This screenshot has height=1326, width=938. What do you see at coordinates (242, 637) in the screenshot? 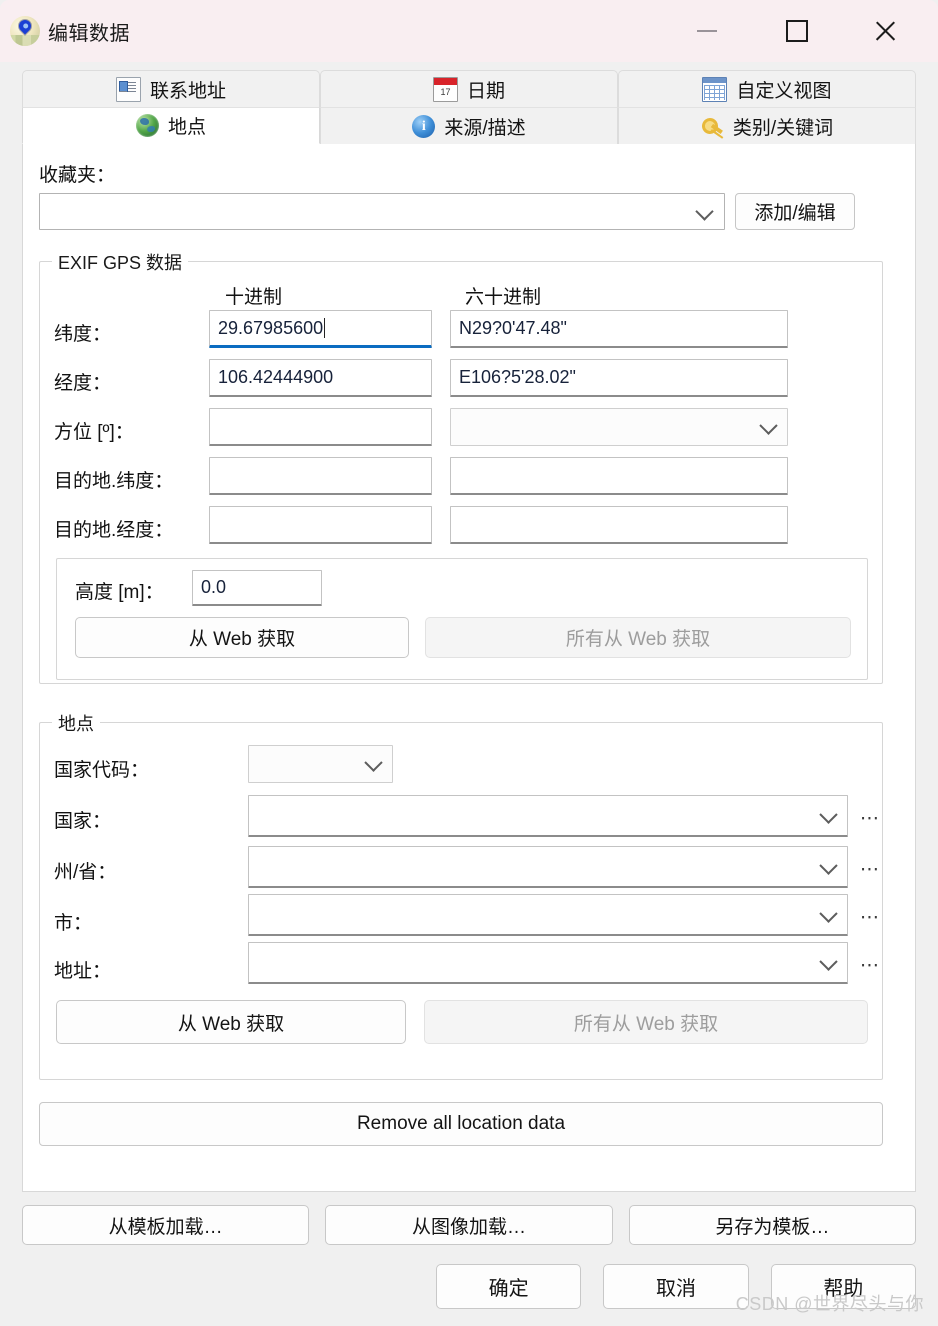
I see `altitude-from-web-button: 从 Web 获取` at bounding box center [242, 637].